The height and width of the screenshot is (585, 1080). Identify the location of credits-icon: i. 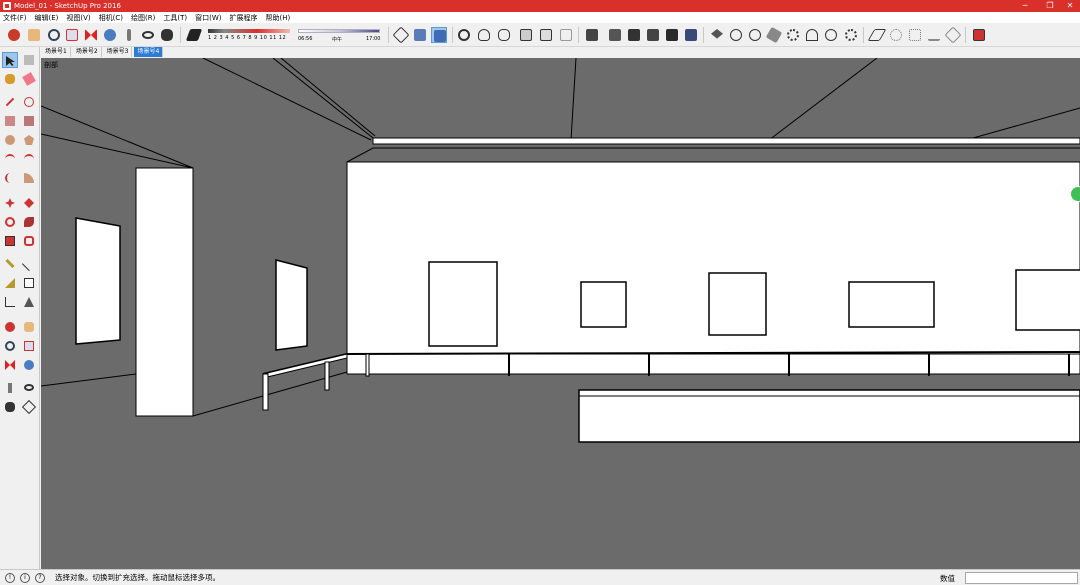
(25, 577).